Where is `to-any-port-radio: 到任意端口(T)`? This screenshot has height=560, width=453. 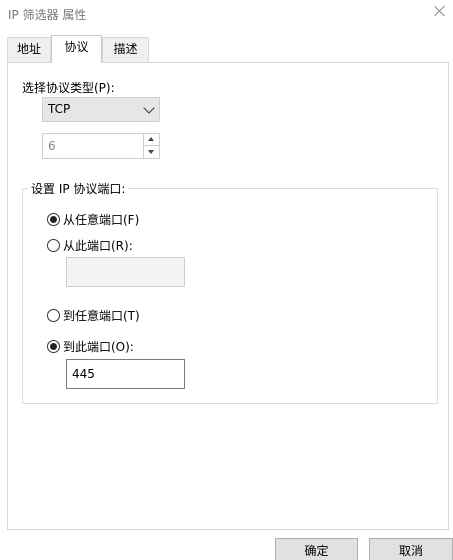 to-any-port-radio: 到任意端口(T) is located at coordinates (93, 315).